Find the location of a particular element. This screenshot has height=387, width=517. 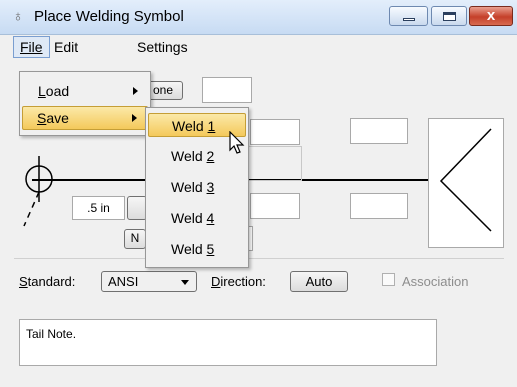

maximize-button is located at coordinates (449, 16).